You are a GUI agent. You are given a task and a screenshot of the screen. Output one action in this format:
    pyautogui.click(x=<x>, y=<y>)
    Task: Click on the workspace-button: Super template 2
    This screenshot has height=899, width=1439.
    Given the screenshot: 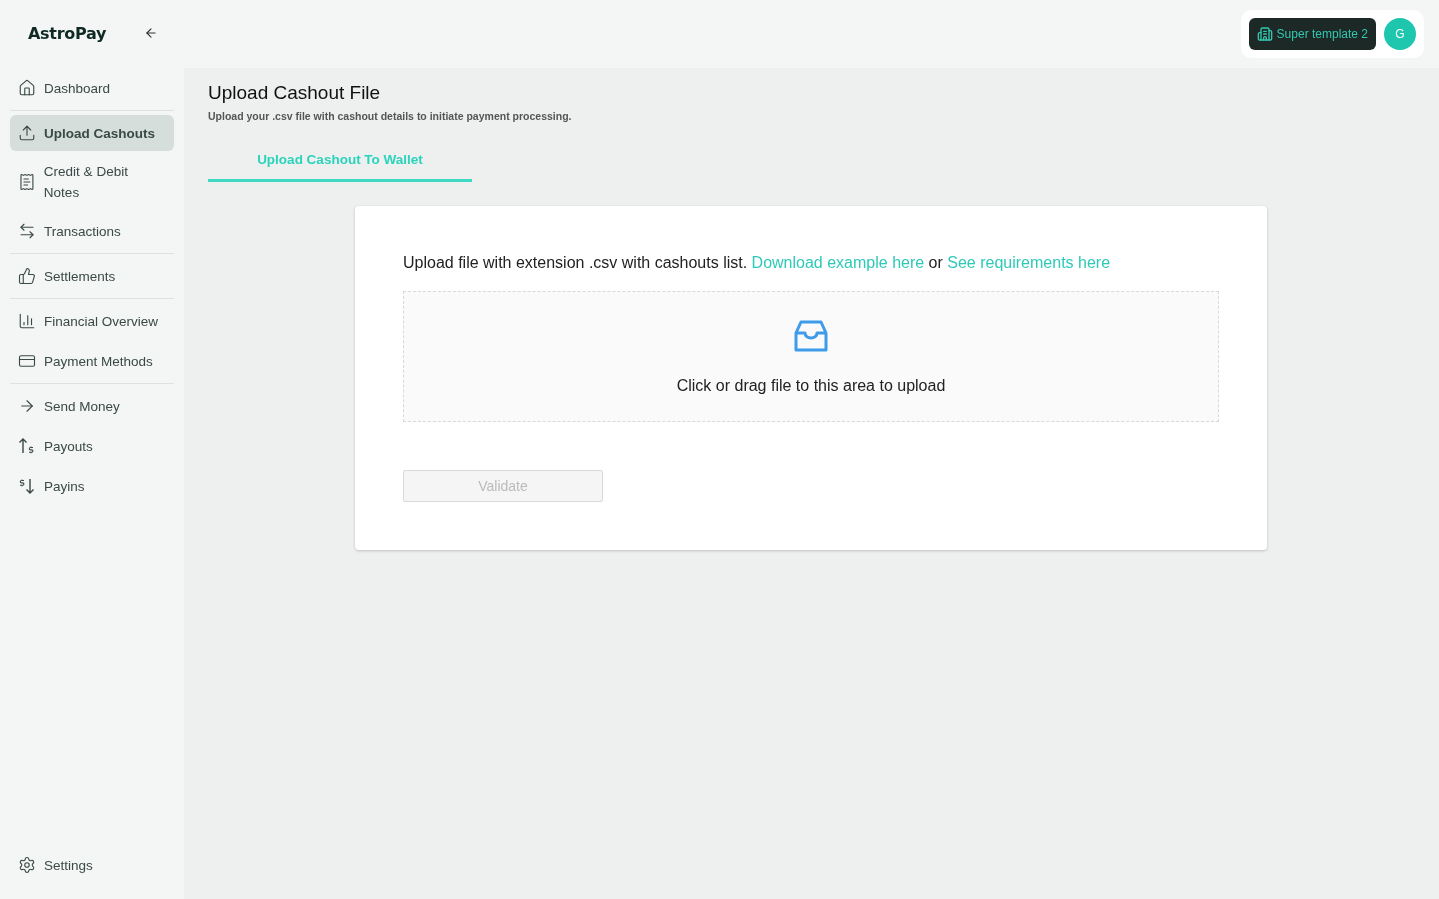 What is the action you would take?
    pyautogui.click(x=1312, y=34)
    